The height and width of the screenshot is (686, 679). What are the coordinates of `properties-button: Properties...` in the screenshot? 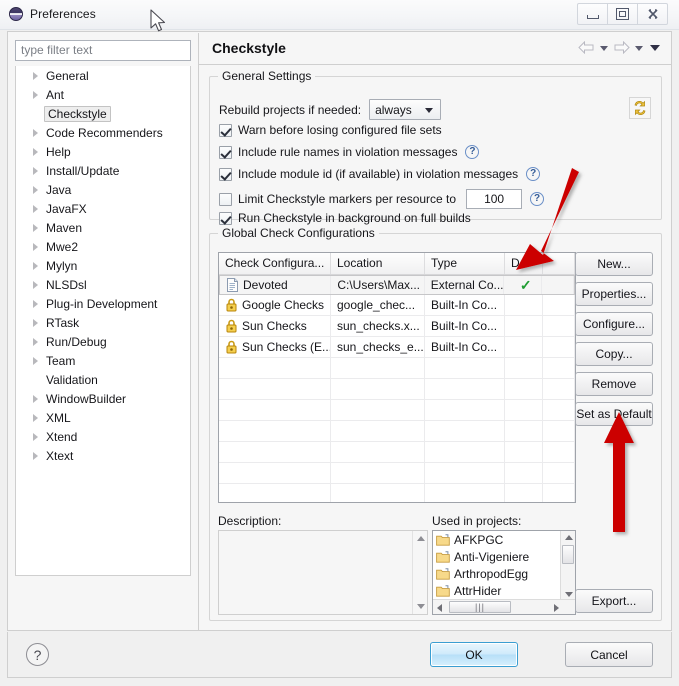 It's located at (614, 294).